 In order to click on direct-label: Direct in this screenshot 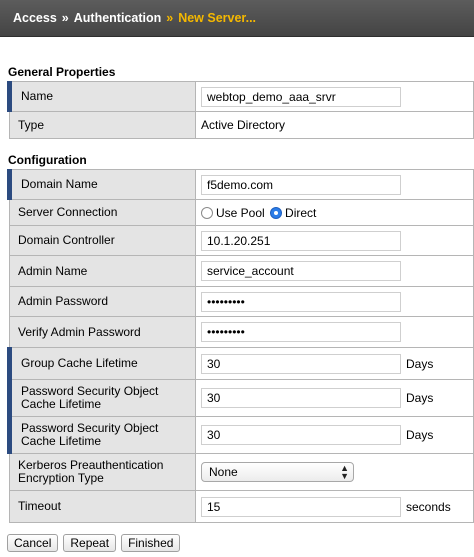, I will do `click(300, 213)`.